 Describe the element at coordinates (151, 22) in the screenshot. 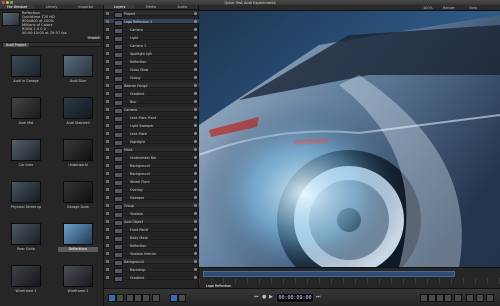

I see `layer-row: Logo Reflection 2` at that location.